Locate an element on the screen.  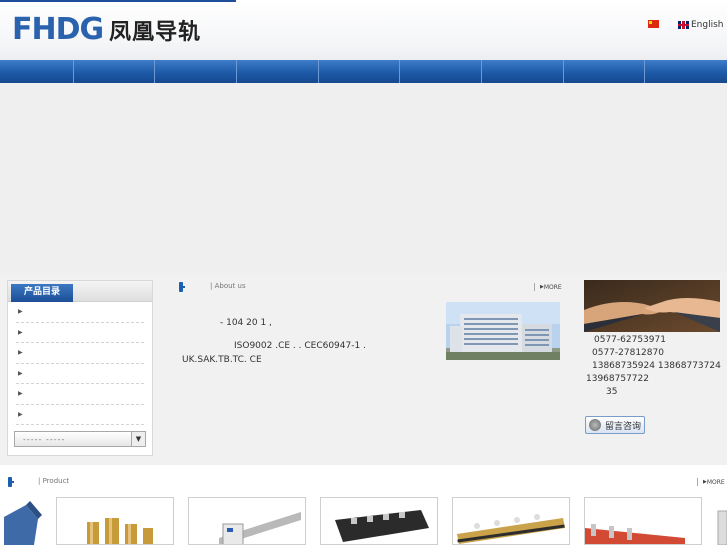
catalog-title: 产品目录 is located at coordinates (42, 293).